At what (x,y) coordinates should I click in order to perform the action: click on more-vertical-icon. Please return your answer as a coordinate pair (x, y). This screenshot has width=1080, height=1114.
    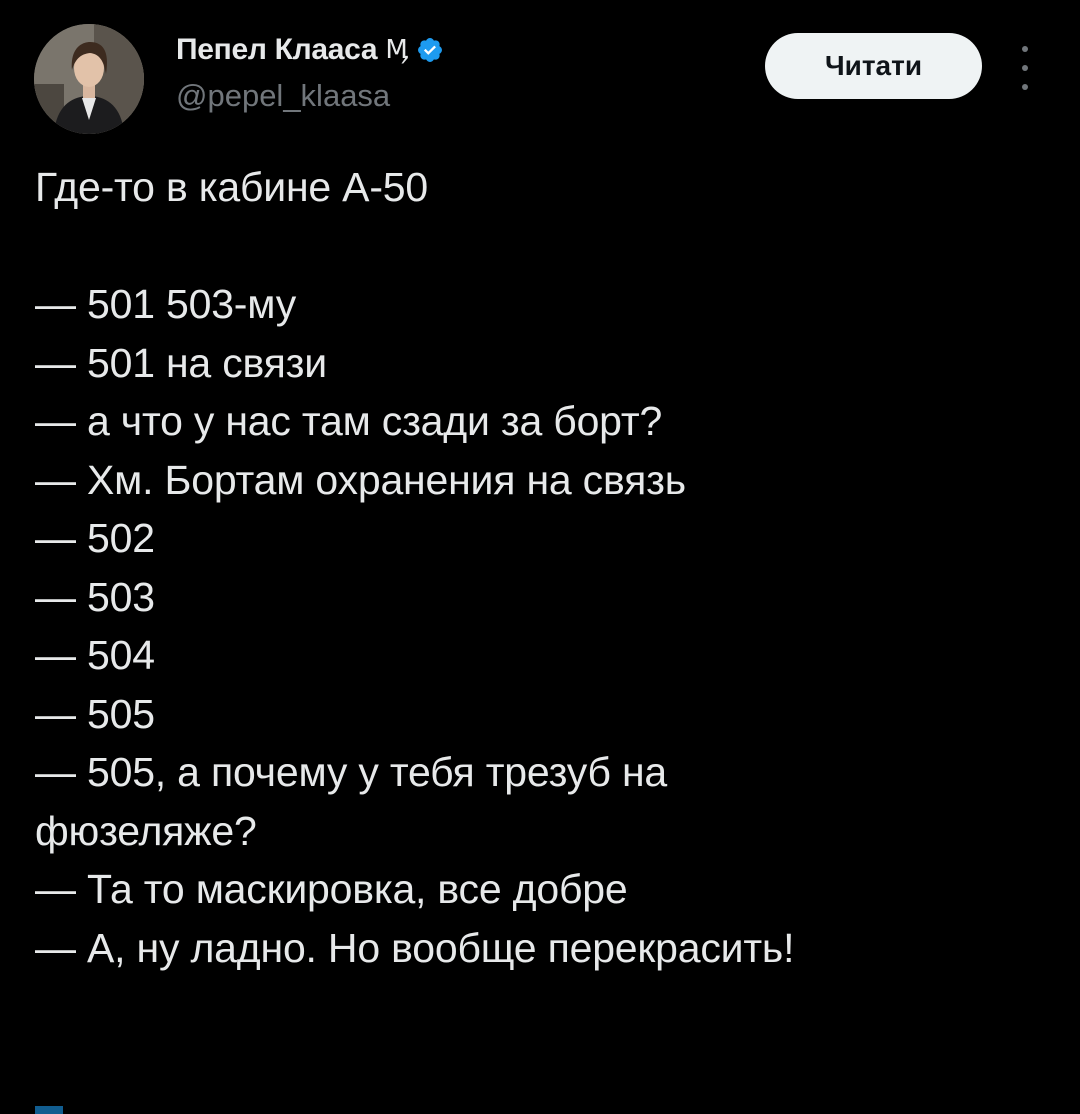
    Looking at the image, I should click on (1025, 68).